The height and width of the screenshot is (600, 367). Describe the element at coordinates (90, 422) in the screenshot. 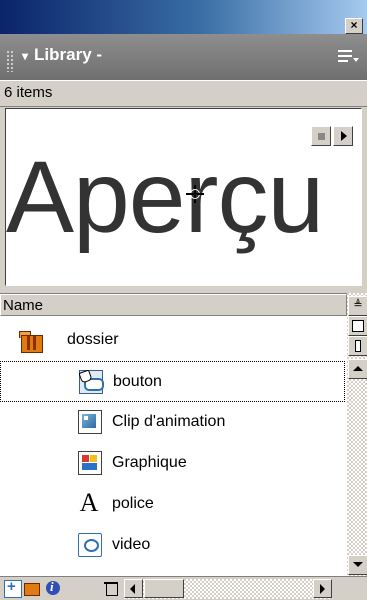

I see `movie-clip-icon` at that location.